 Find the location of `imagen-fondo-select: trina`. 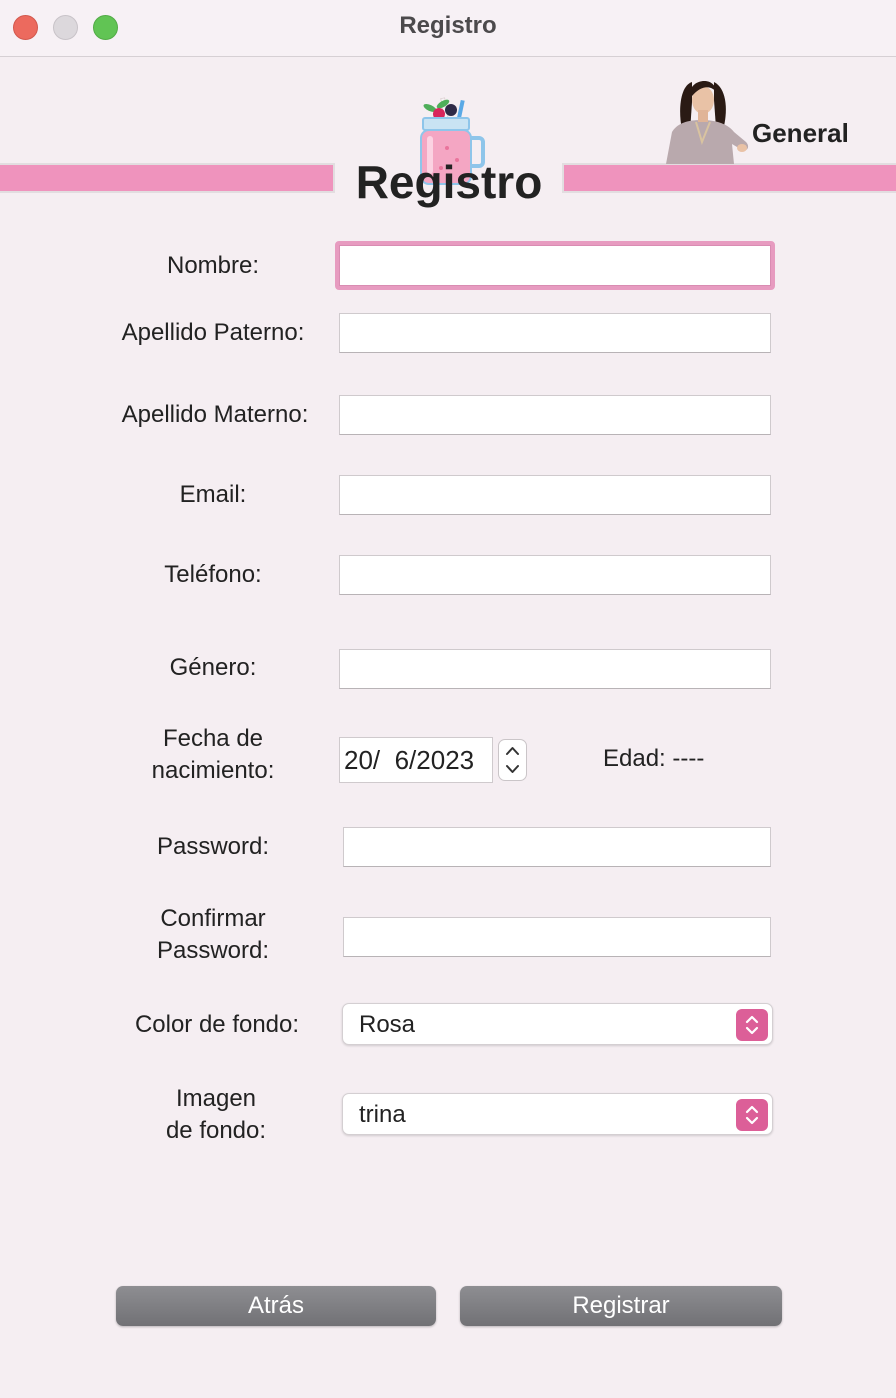

imagen-fondo-select: trina is located at coordinates (557, 1114).